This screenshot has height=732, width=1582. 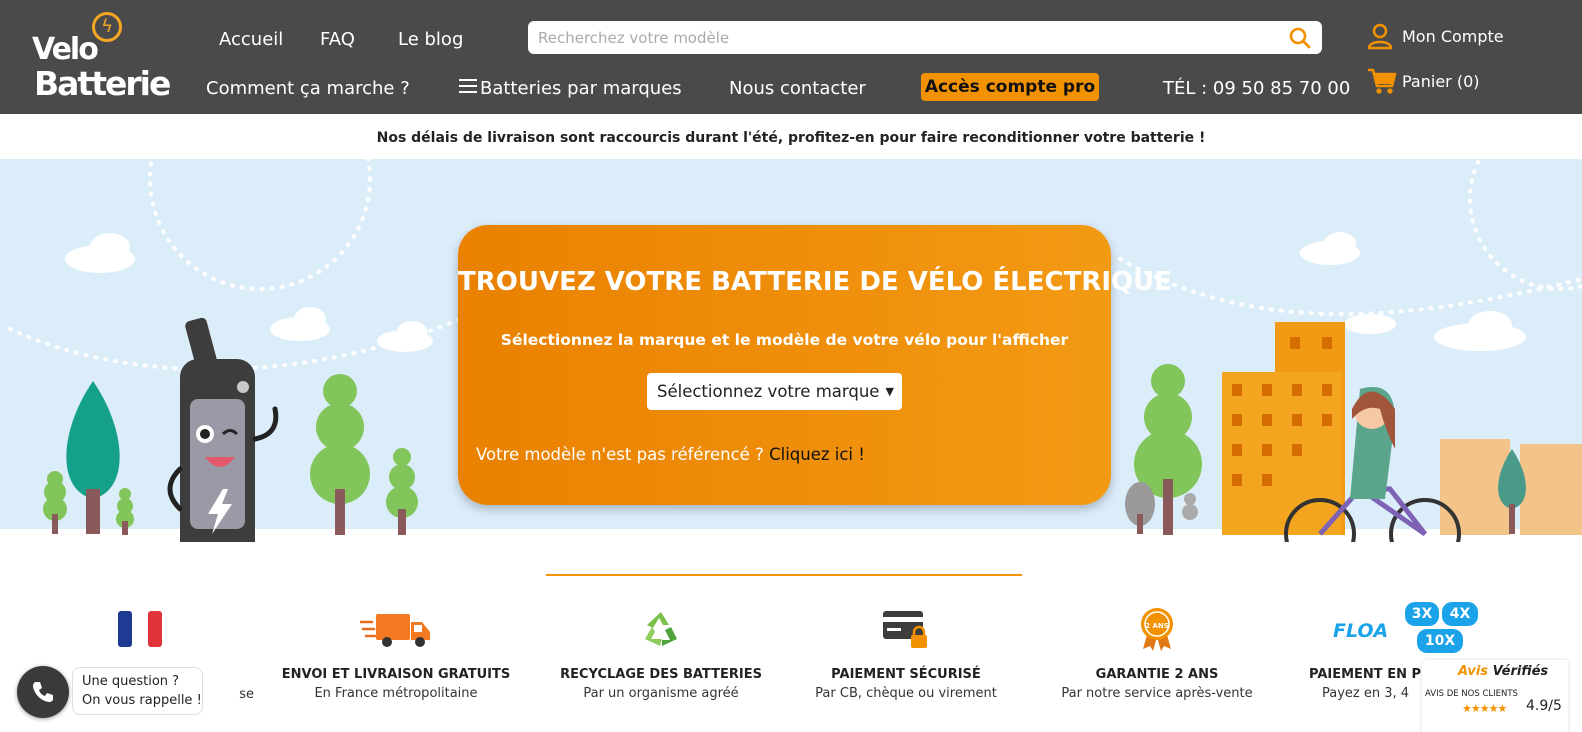 I want to click on nav-batteries-par-marques: Batteries par marques, so click(x=570, y=88).